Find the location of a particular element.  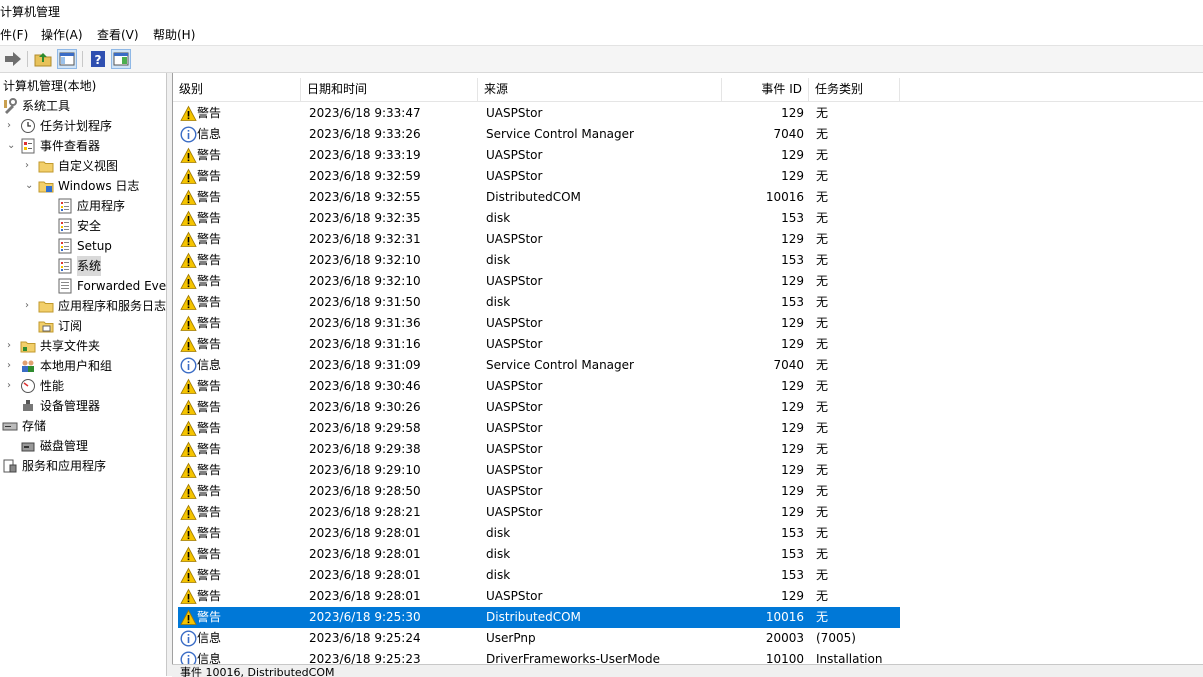

tree-item: 设备管理器 is located at coordinates (83, 406).